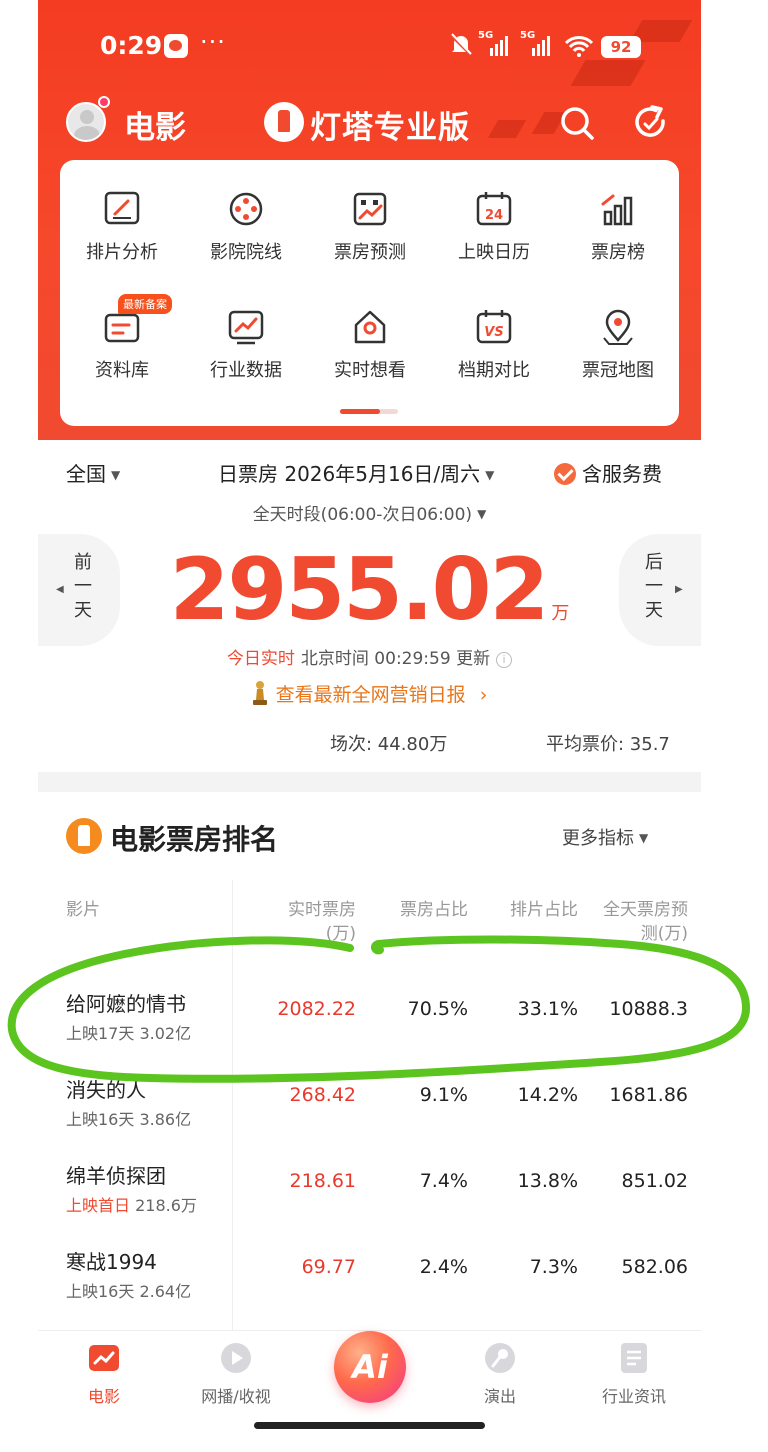 Image resolution: width=768 pixels, height=1452 pixels. Describe the element at coordinates (369, 512) in the screenshot. I see `time-period-selector: 全天时段(06:00-次日06:00) ▼` at that location.